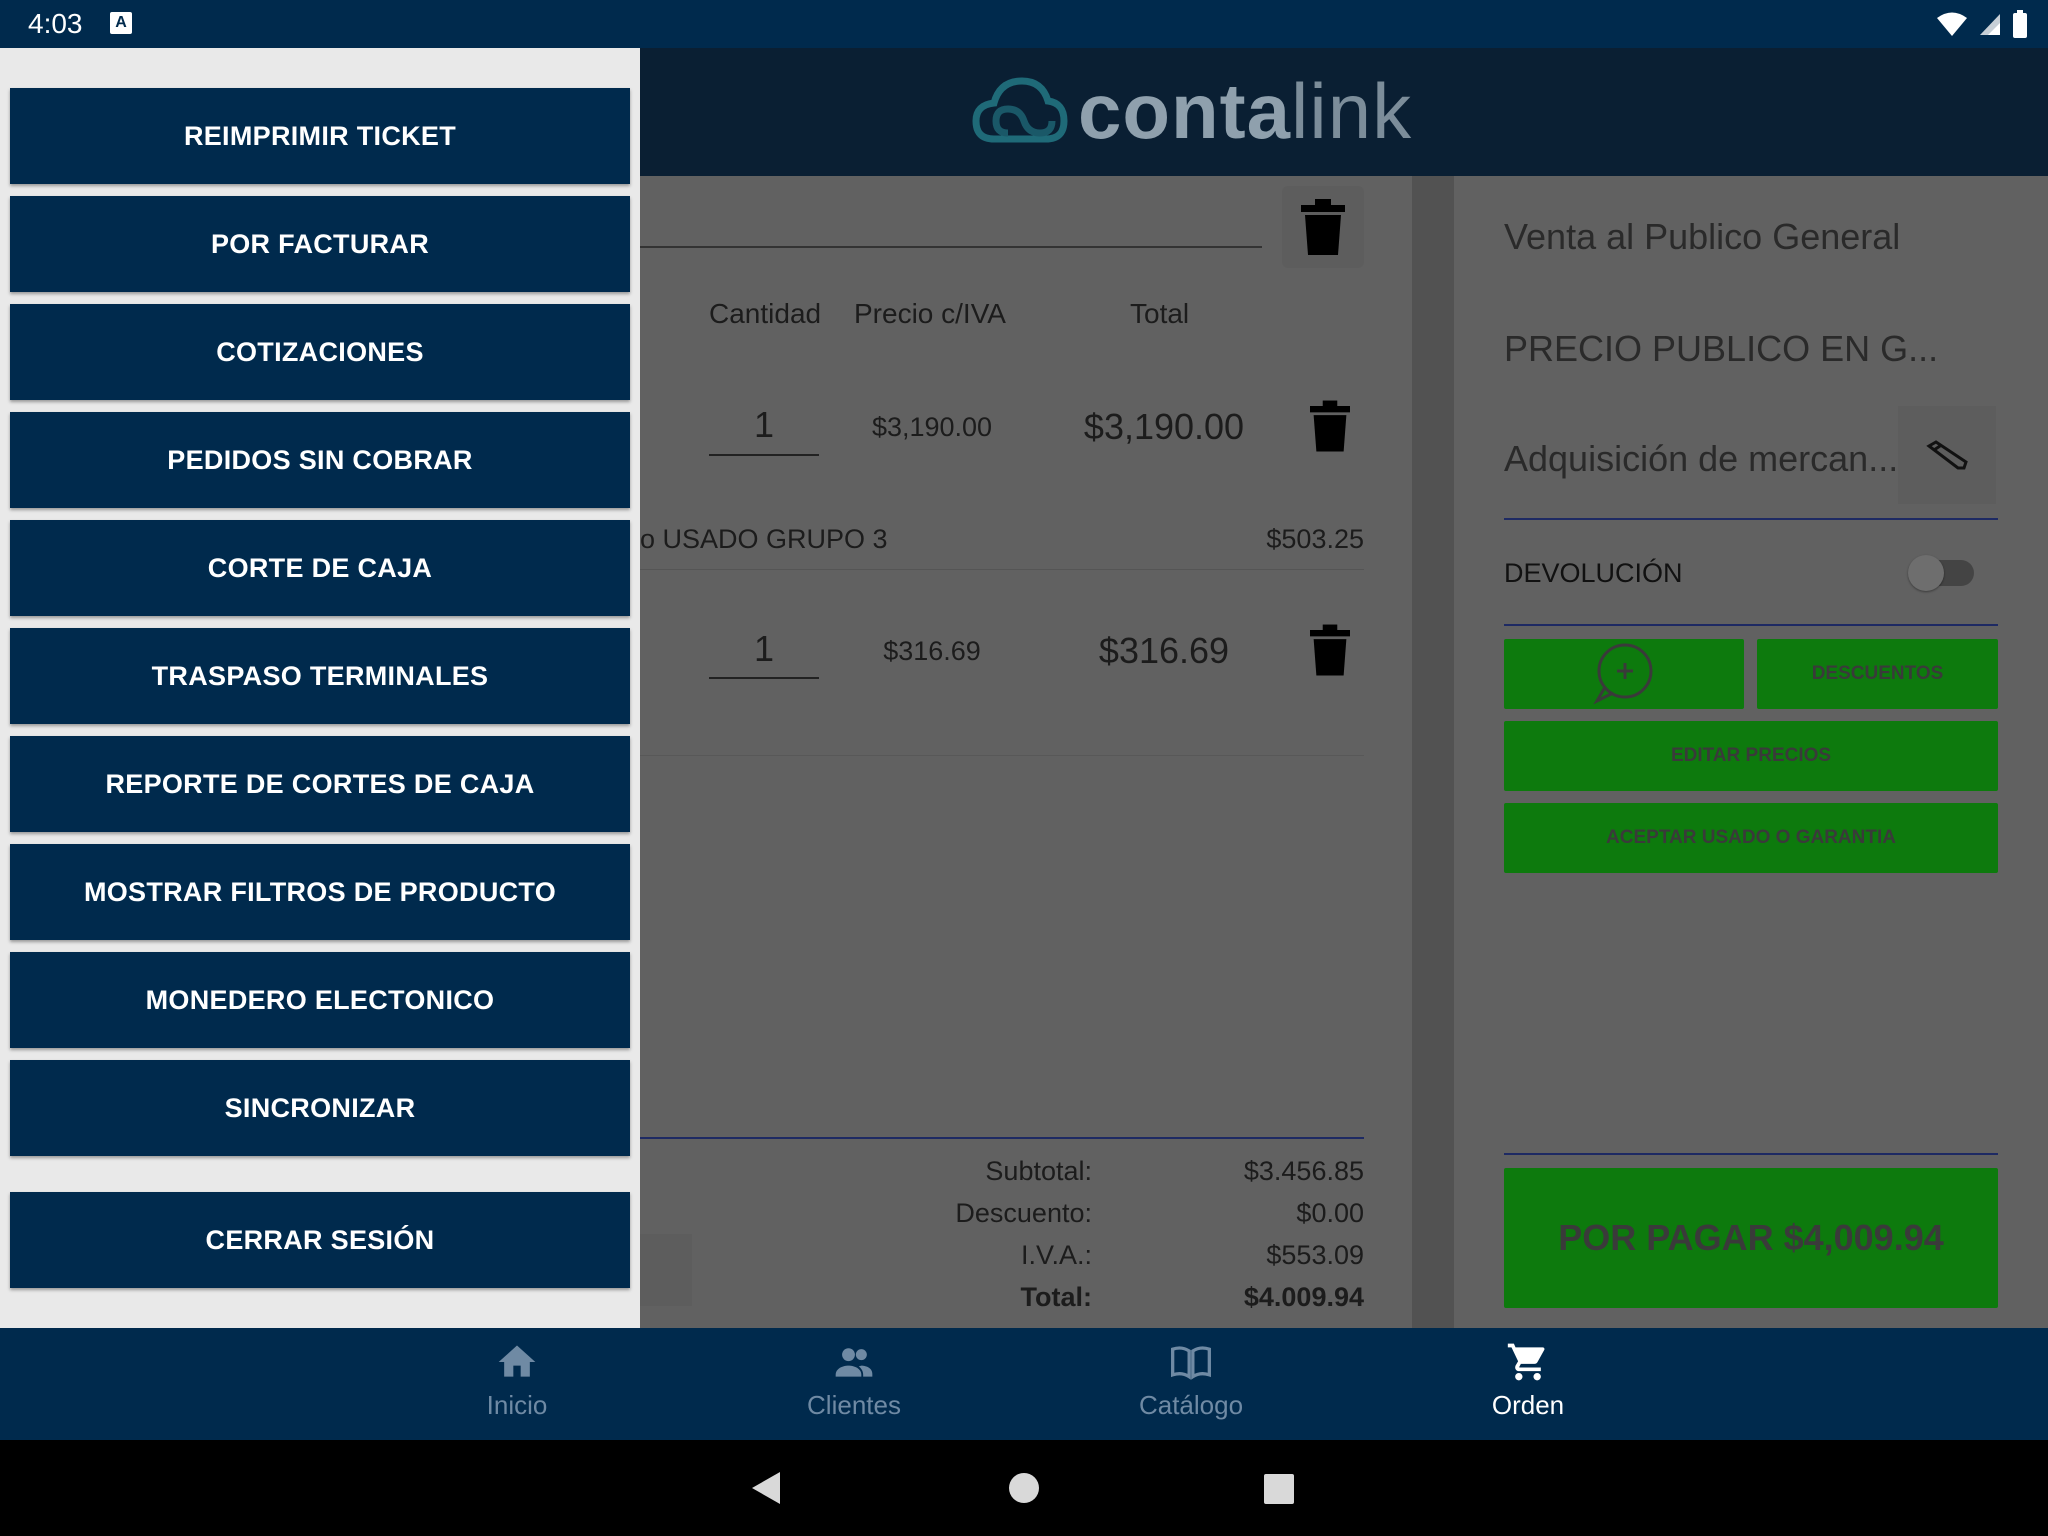 This screenshot has width=2048, height=1536. What do you see at coordinates (1191, 1385) in the screenshot?
I see `nav-catalog: Catálogo` at bounding box center [1191, 1385].